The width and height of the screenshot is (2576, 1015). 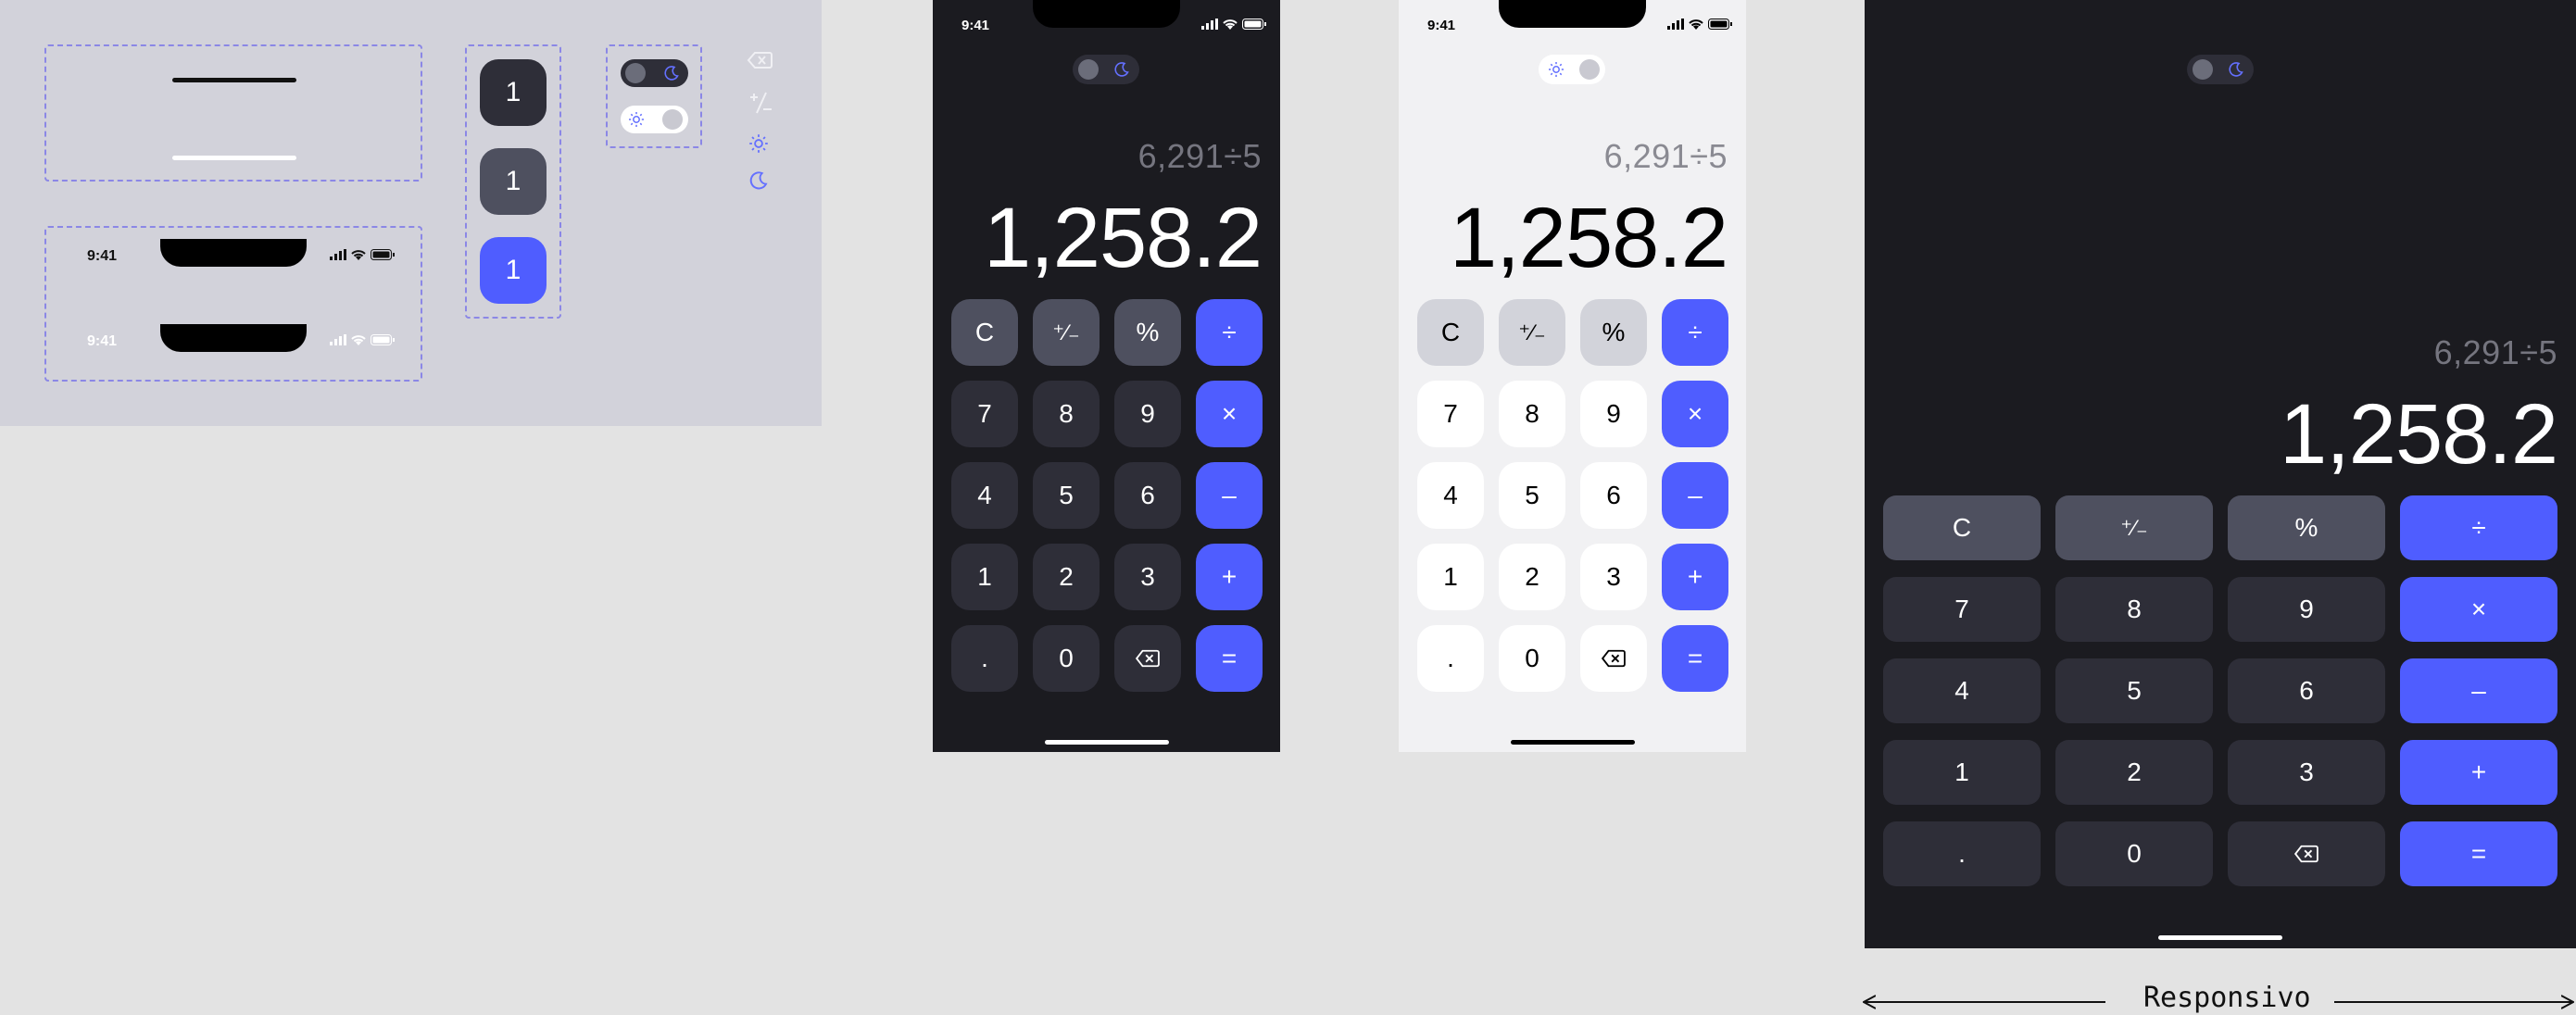 I want to click on key-label: 7, so click(x=1961, y=609).